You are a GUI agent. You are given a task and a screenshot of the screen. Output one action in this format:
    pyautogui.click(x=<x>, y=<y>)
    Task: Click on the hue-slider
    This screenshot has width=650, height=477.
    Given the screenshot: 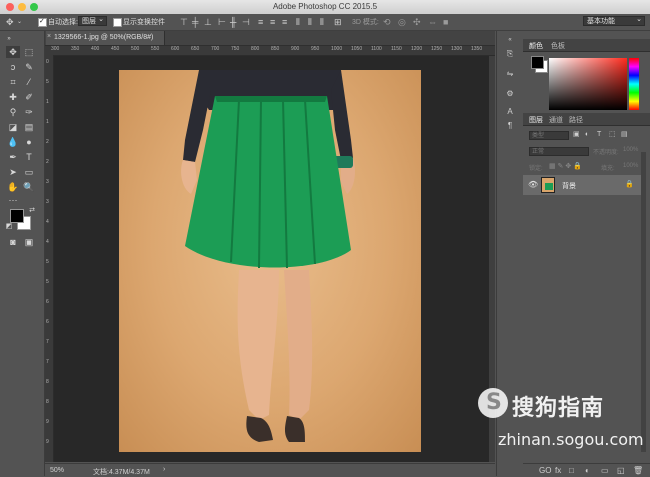 What is the action you would take?
    pyautogui.click(x=634, y=84)
    